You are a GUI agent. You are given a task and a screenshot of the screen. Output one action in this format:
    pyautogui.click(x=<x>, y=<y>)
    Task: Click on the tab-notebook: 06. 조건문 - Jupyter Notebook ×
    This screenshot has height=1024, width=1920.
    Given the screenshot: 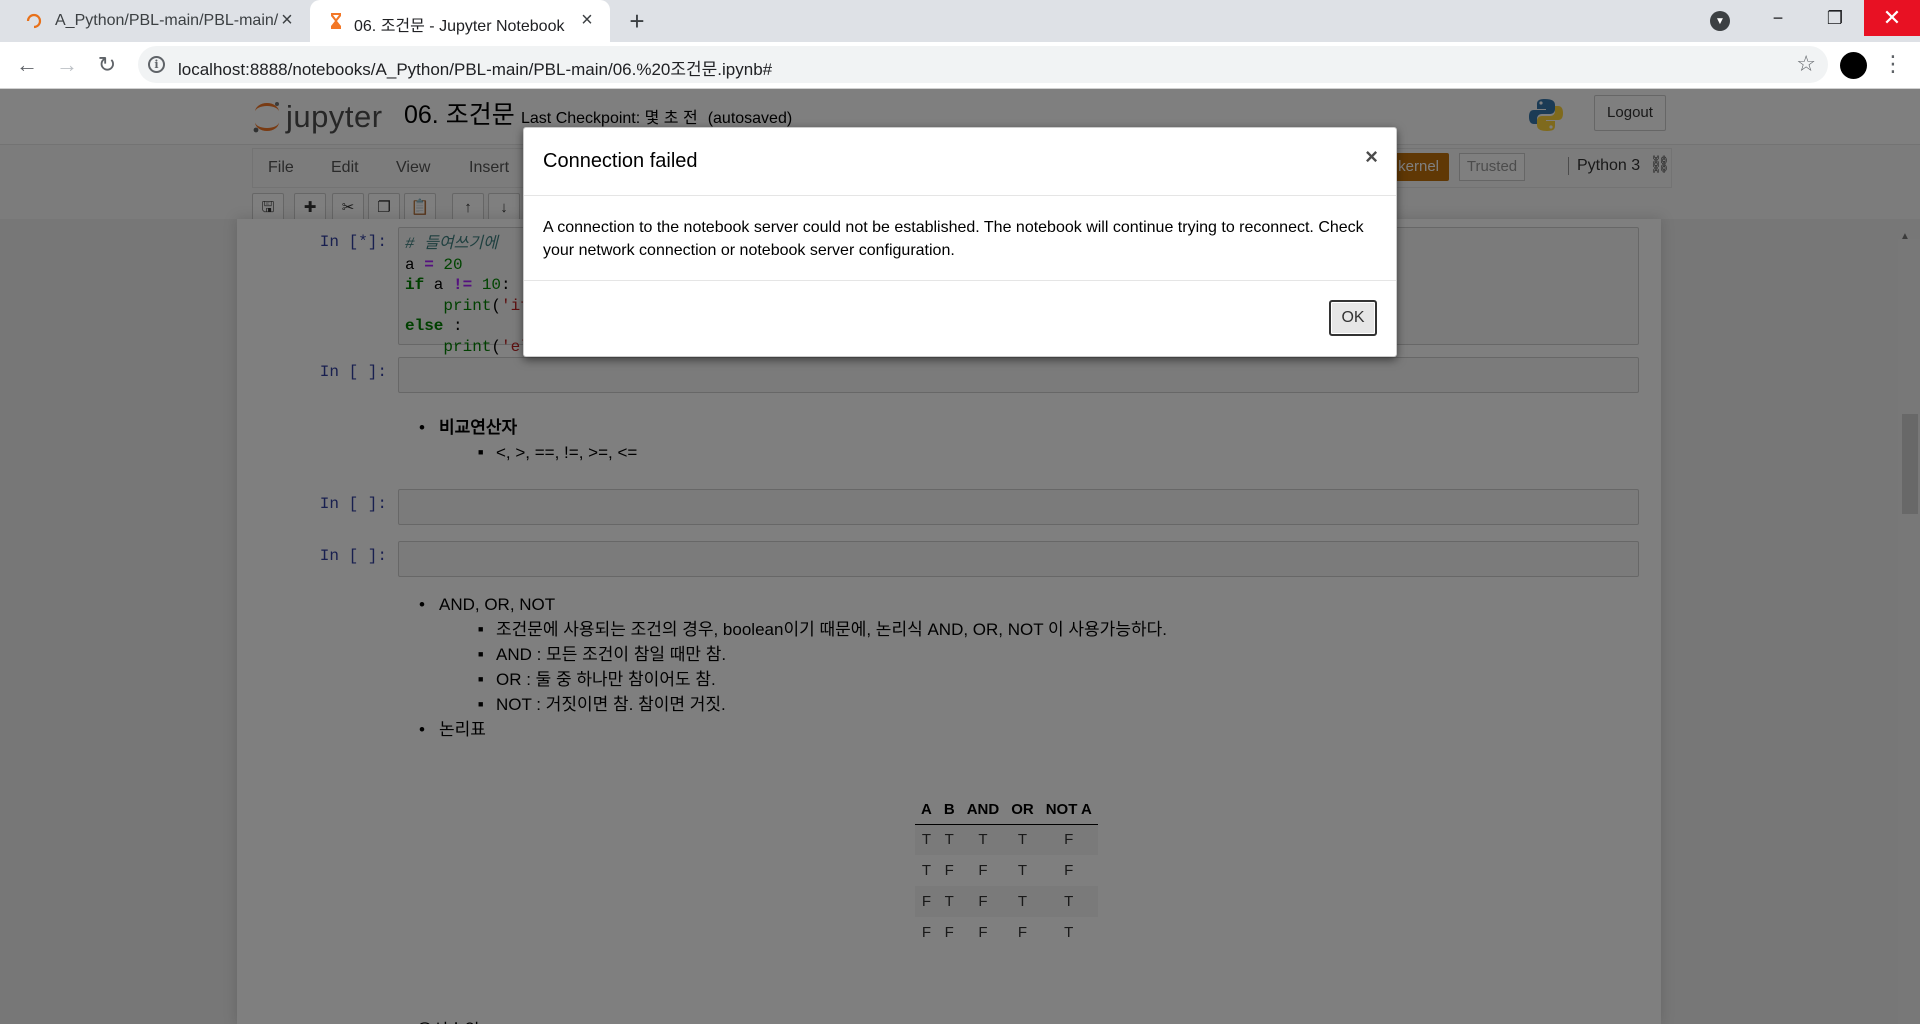 What is the action you would take?
    pyautogui.click(x=460, y=21)
    